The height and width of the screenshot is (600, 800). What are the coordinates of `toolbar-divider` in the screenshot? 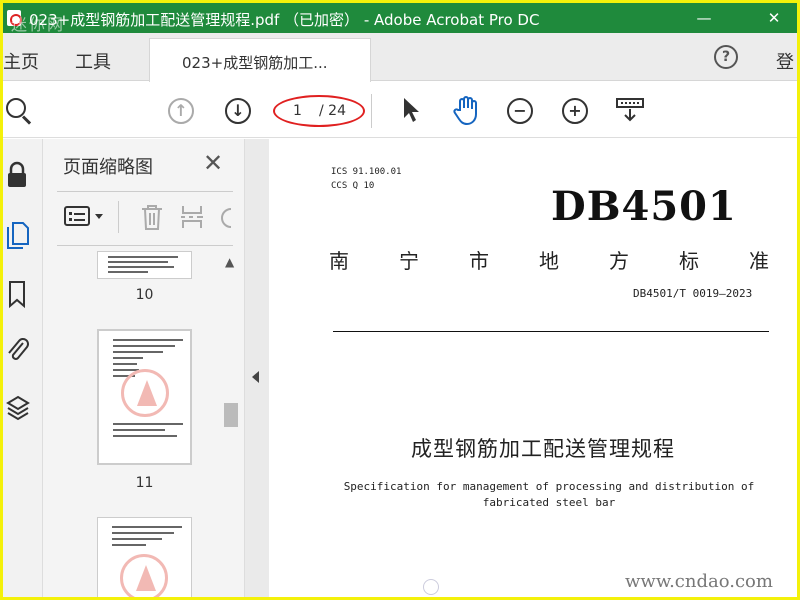 It's located at (371, 111).